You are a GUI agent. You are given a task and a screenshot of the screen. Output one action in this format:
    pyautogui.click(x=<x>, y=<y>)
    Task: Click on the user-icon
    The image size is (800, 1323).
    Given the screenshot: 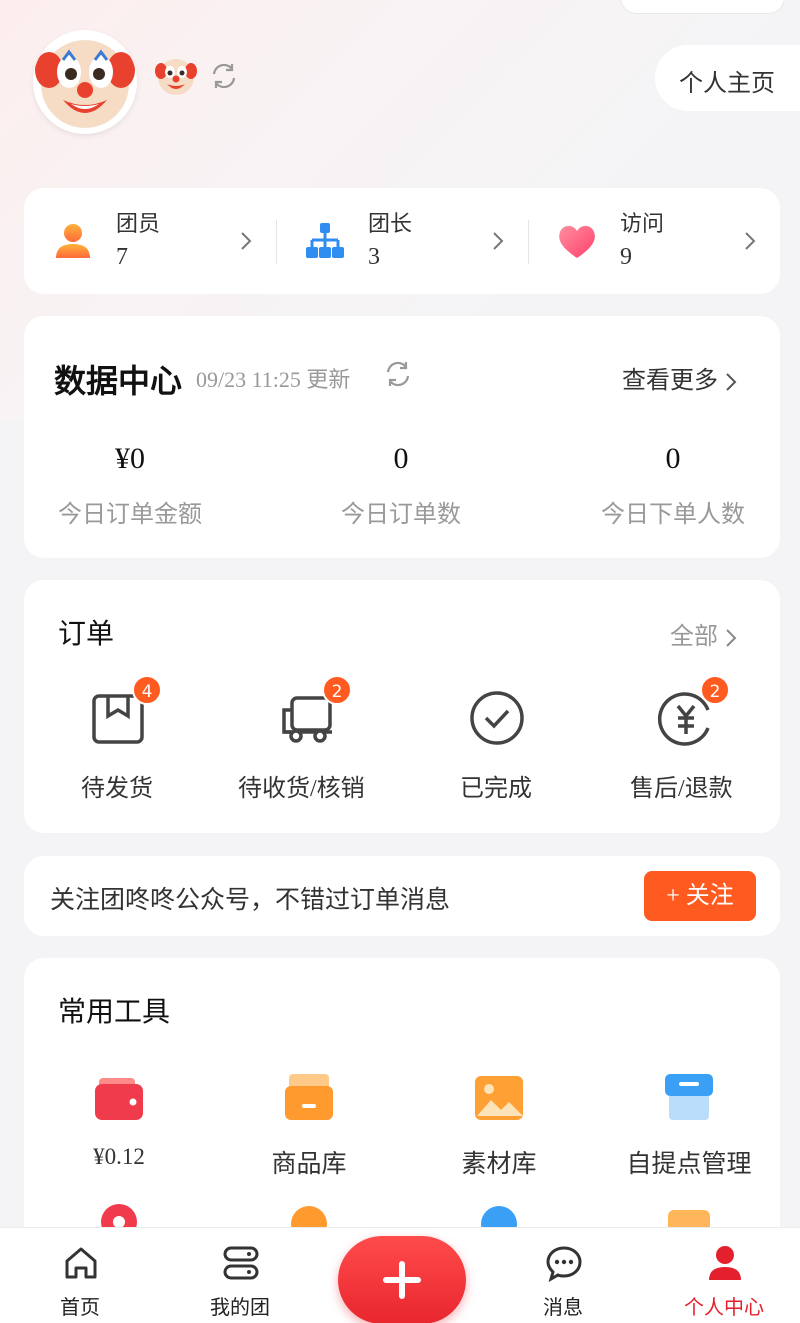 What is the action you would take?
    pyautogui.click(x=725, y=1263)
    